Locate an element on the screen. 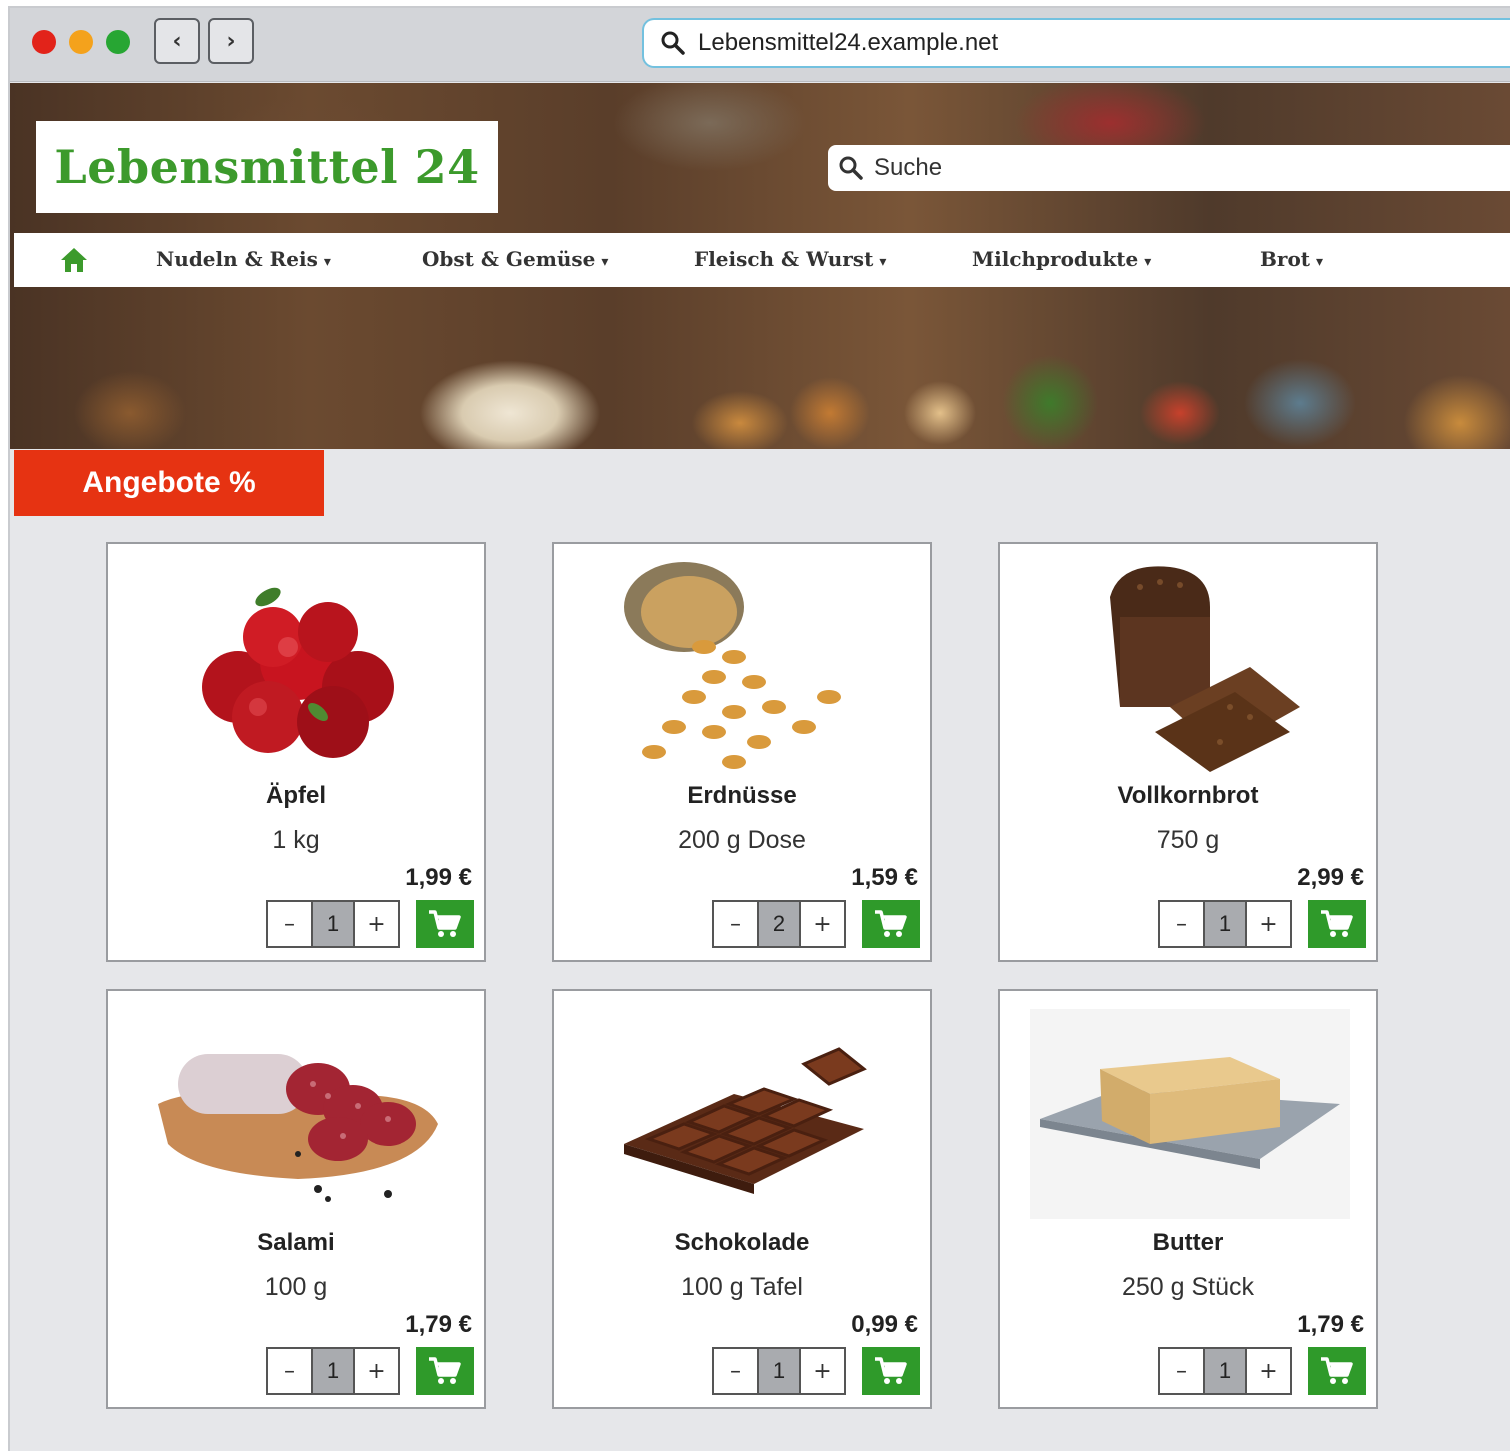 This screenshot has height=1451, width=1510. url-text: Lebensmittel24.example.net is located at coordinates (848, 42).